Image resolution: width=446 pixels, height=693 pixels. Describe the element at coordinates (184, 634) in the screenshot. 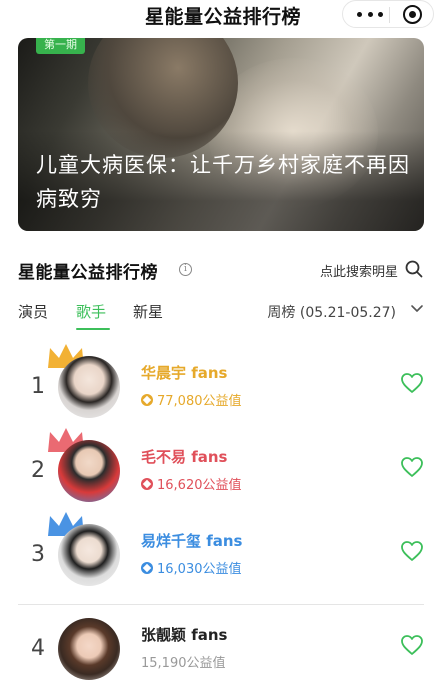

I see `star-name: 张靓颖 fans` at that location.